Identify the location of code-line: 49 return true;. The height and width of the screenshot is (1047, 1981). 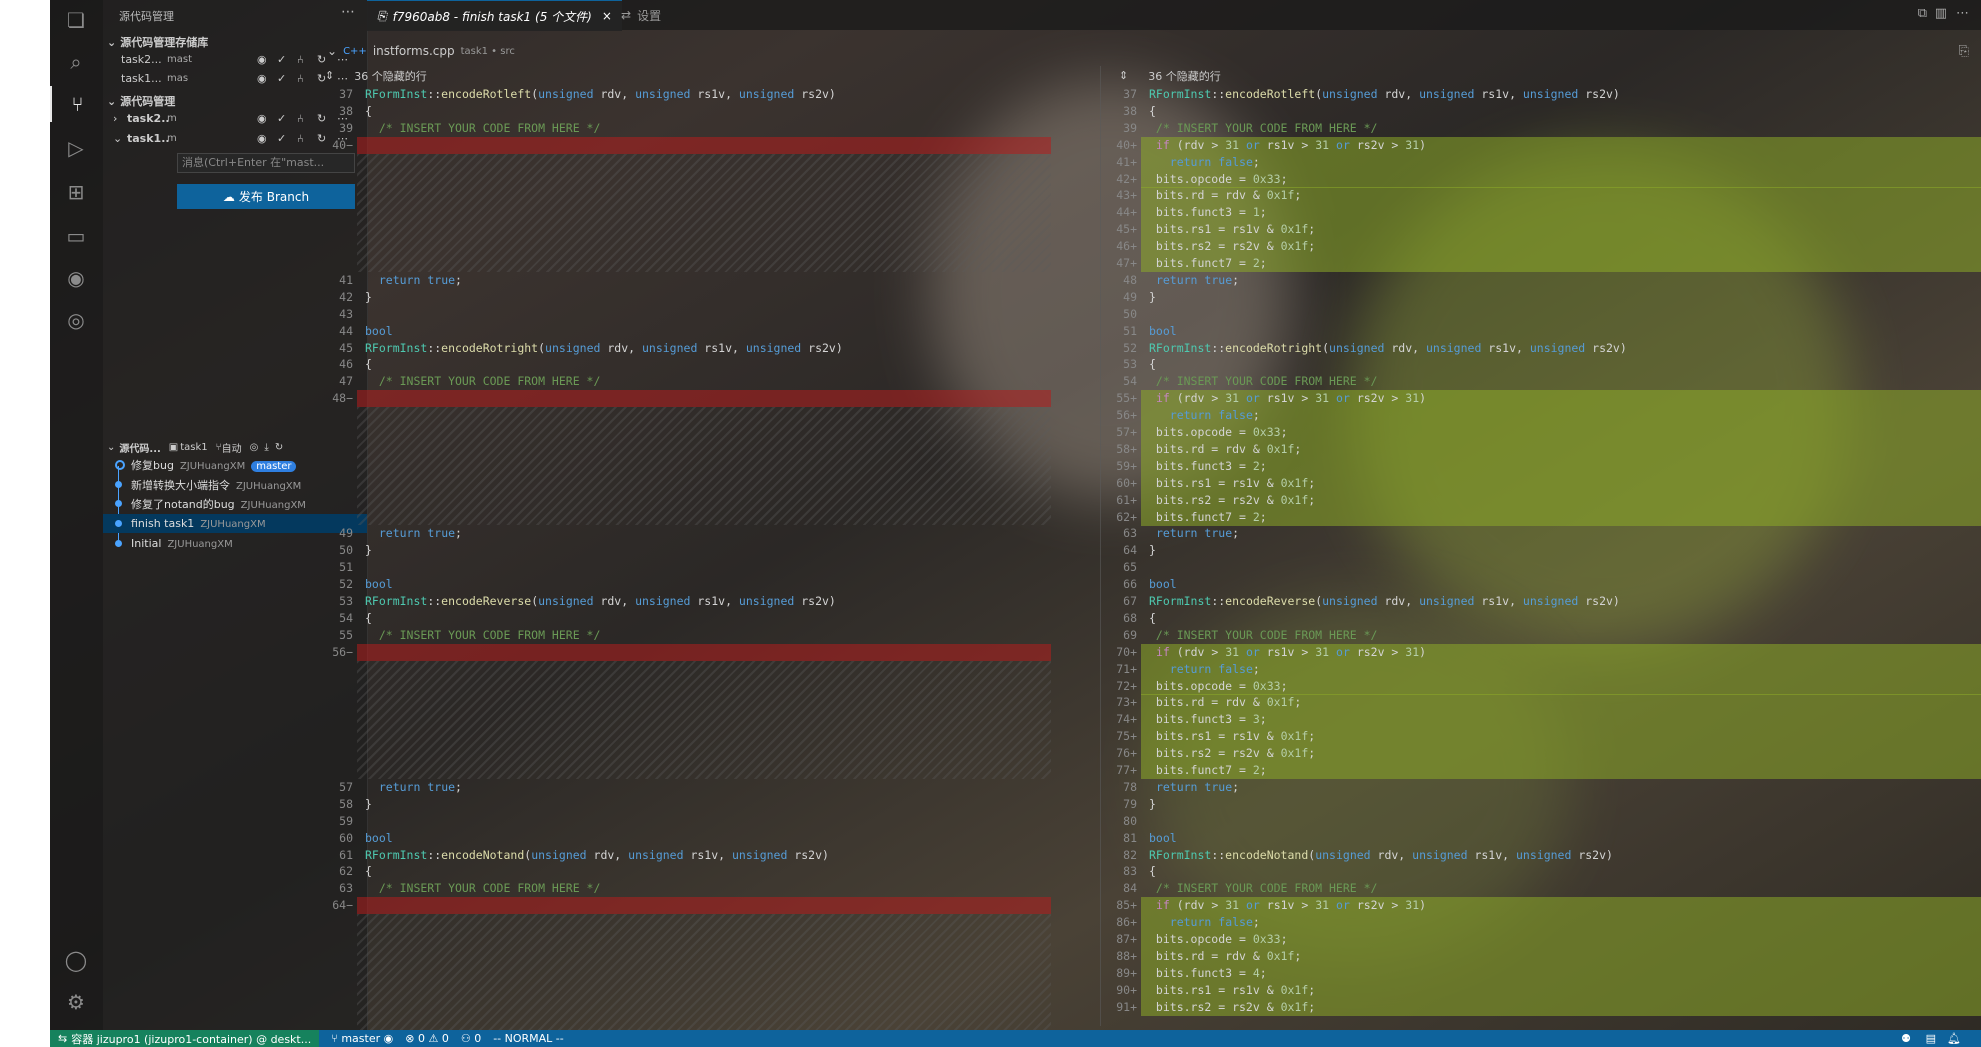
(684, 533).